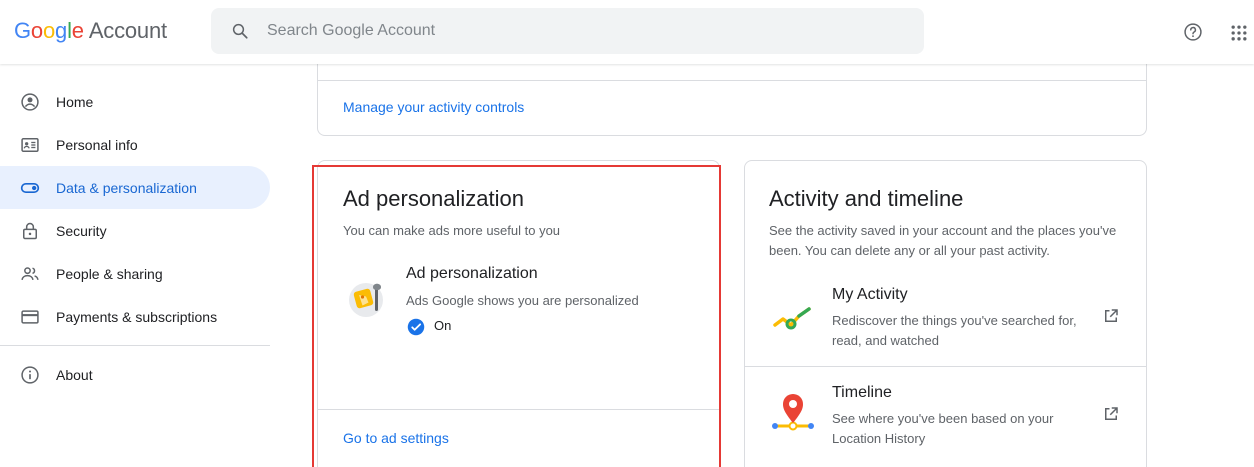 The width and height of the screenshot is (1254, 467). Describe the element at coordinates (75, 101) in the screenshot. I see `sidebar-item-label: Home` at that location.